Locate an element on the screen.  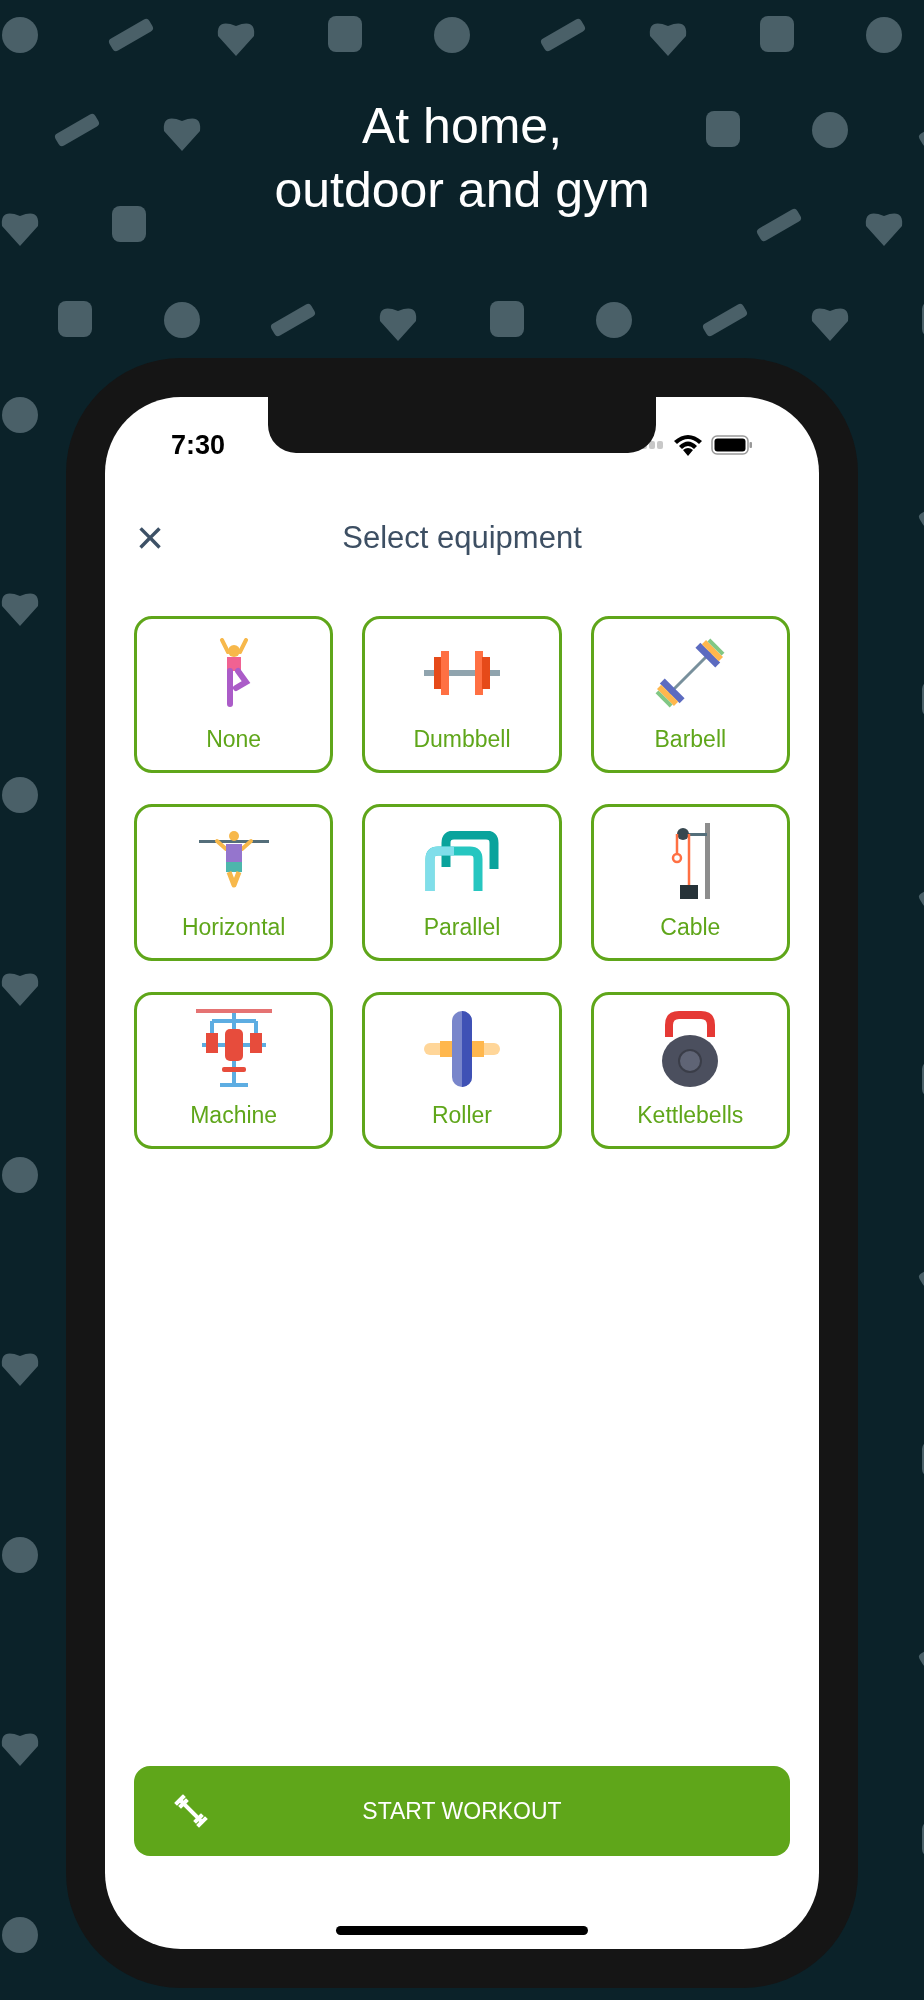
equipment-card: Parallel is located at coordinates (462, 882).